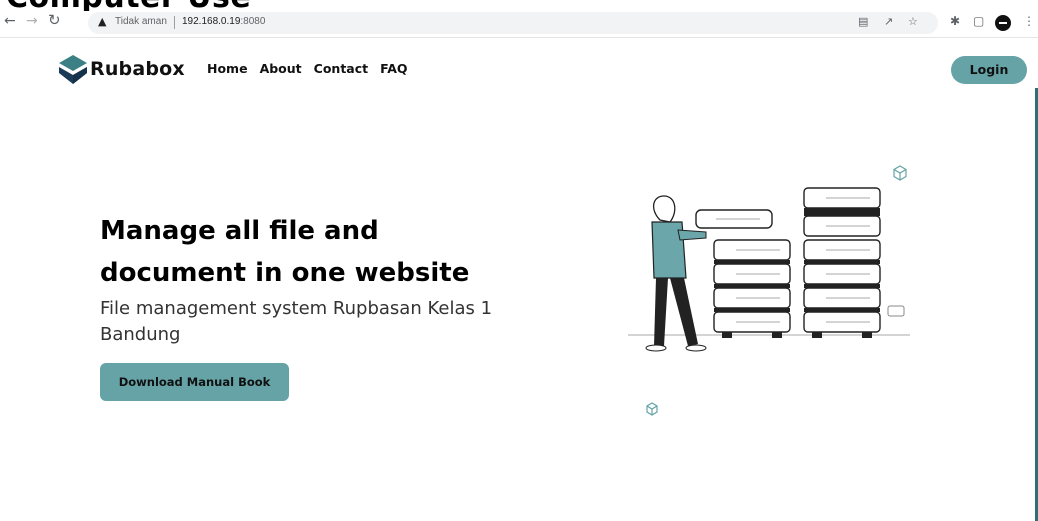 This screenshot has width=1038, height=521. What do you see at coordinates (978, 21) in the screenshot?
I see `sidebar-icon: ▢` at bounding box center [978, 21].